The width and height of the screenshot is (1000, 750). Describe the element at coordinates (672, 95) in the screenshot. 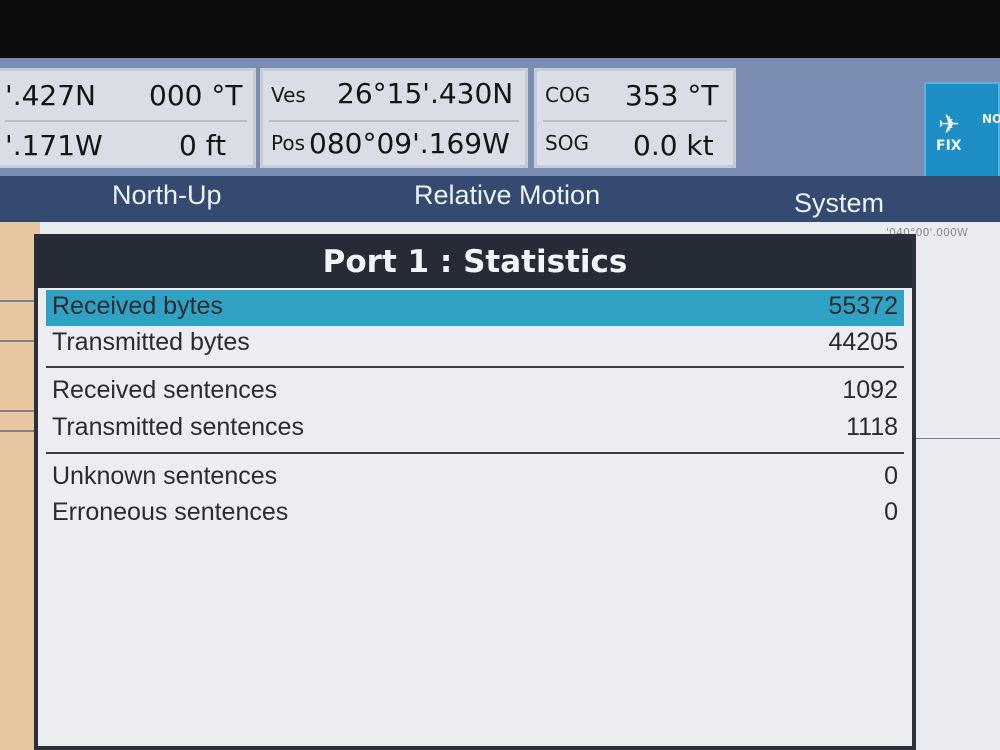

I see `cog-value: 353 °T` at that location.